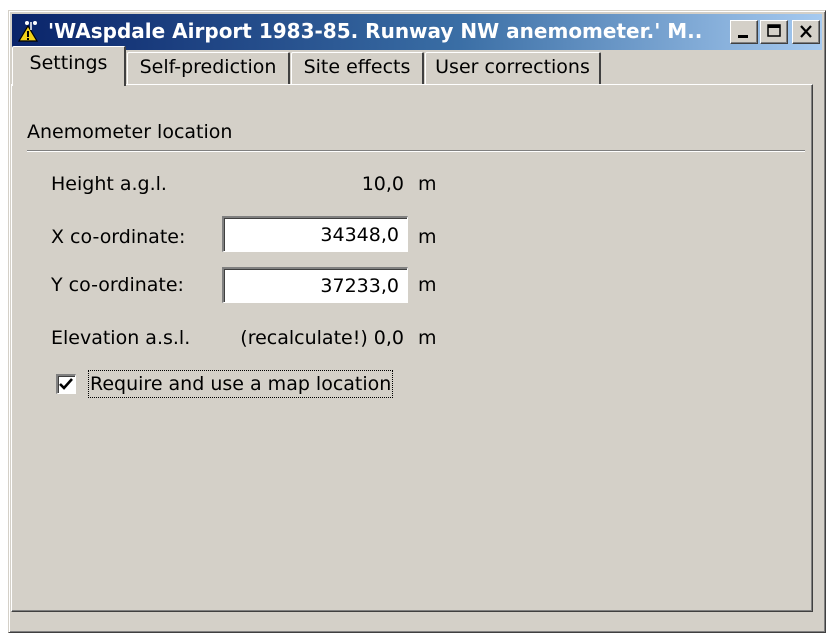 The image size is (826, 633). What do you see at coordinates (117, 285) in the screenshot?
I see `y-coordinate-label: Y co-ordinate:` at bounding box center [117, 285].